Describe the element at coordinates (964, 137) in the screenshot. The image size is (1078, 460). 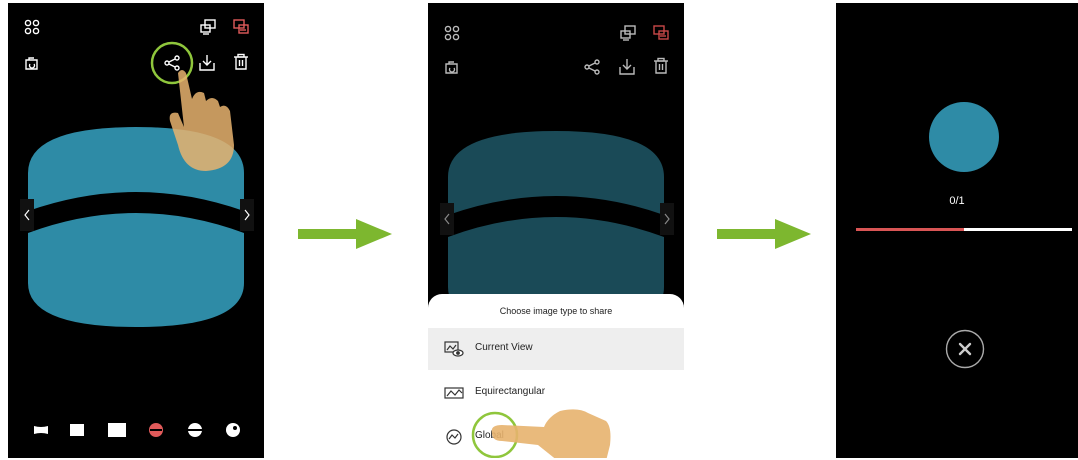
I see `preview-thumbnail` at that location.